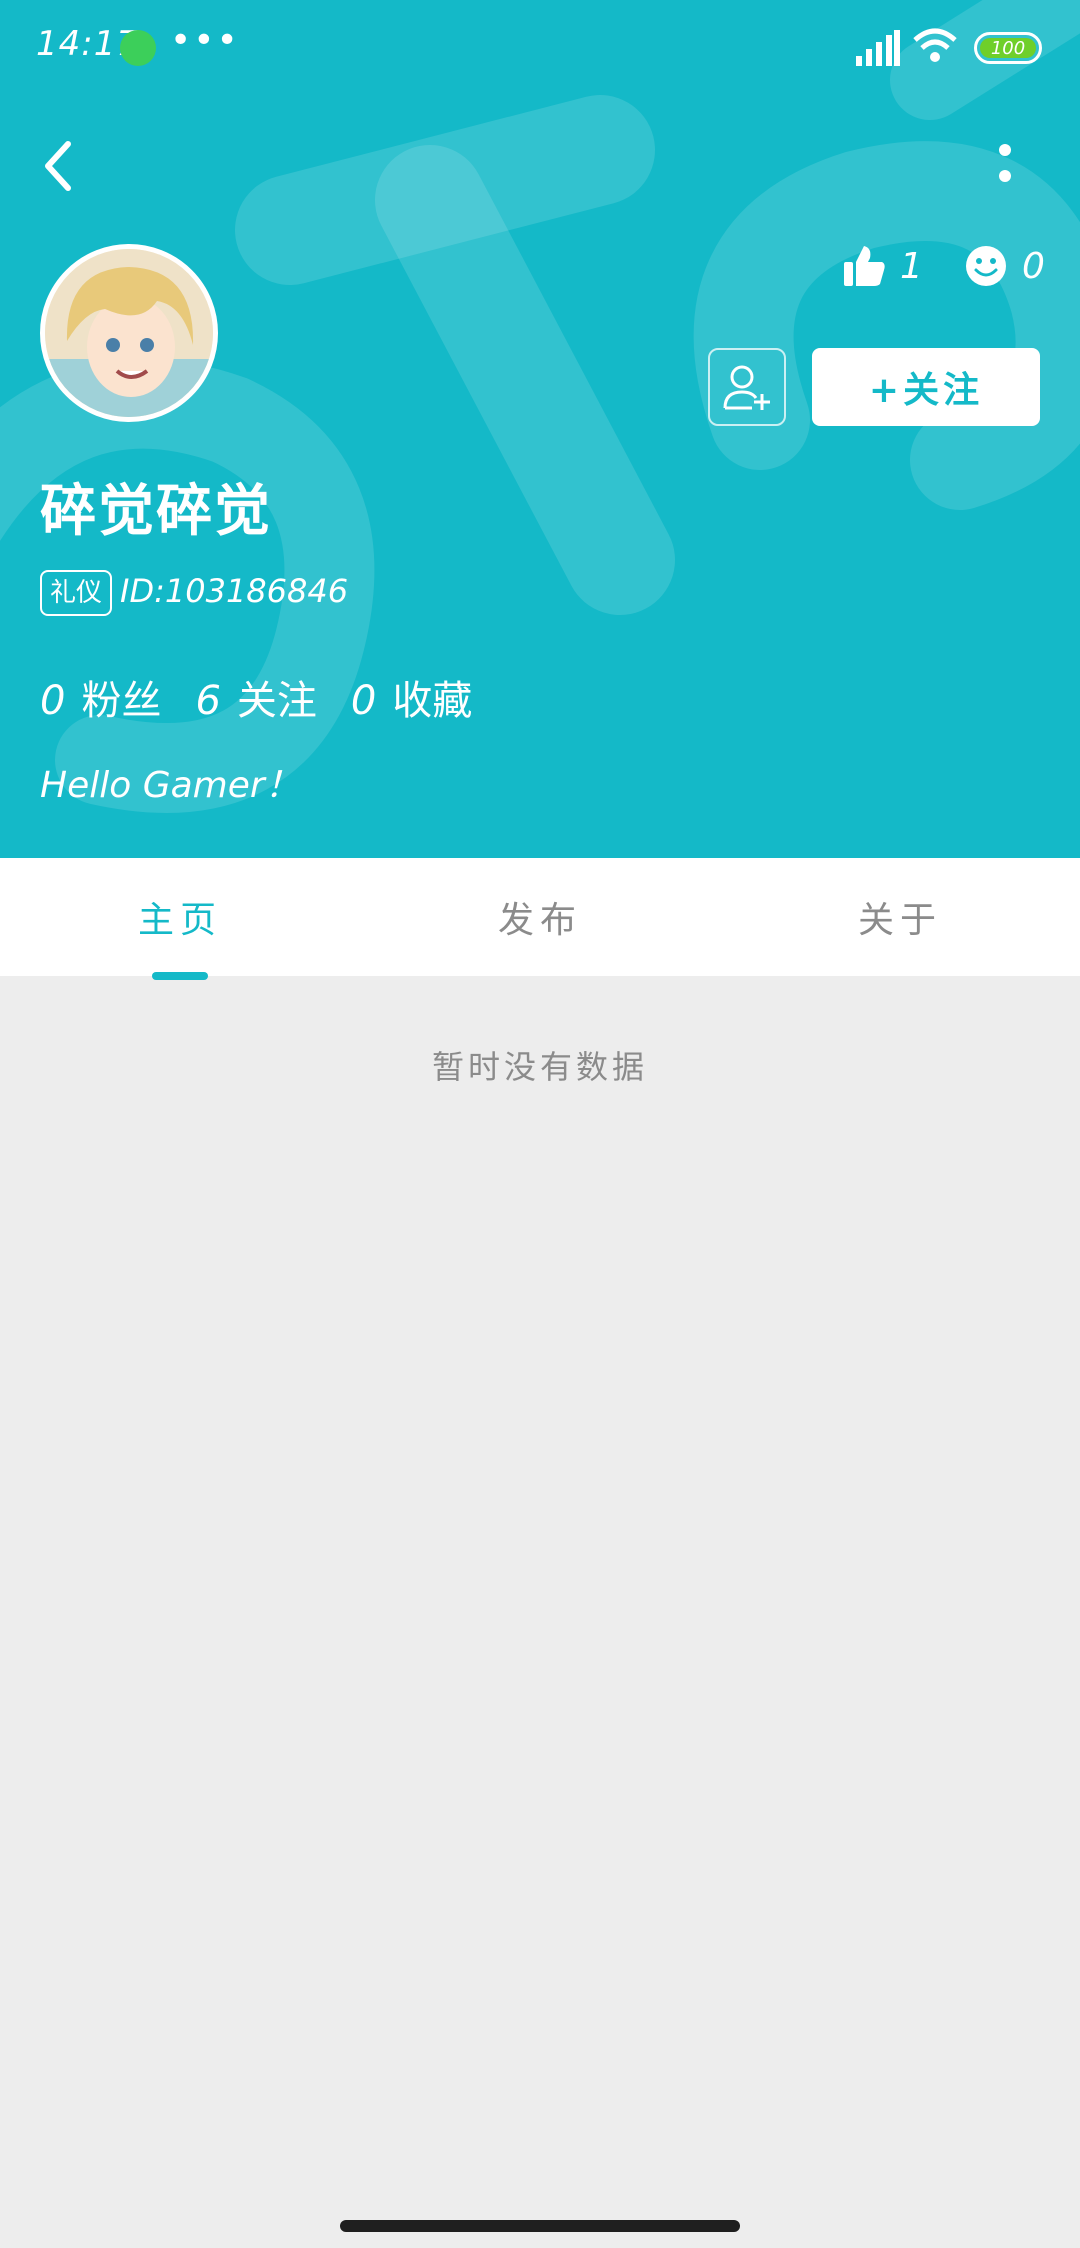 This screenshot has height=2248, width=1080. Describe the element at coordinates (276, 701) in the screenshot. I see `stat-label: 关注` at that location.